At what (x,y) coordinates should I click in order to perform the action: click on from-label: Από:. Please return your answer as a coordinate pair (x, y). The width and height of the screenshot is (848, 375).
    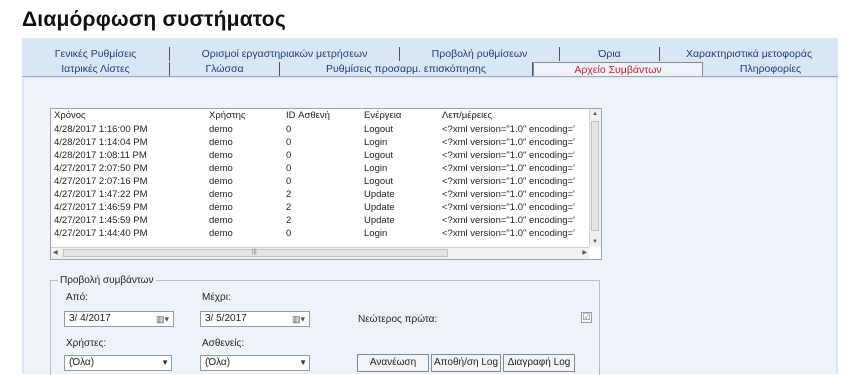
    Looking at the image, I should click on (77, 297).